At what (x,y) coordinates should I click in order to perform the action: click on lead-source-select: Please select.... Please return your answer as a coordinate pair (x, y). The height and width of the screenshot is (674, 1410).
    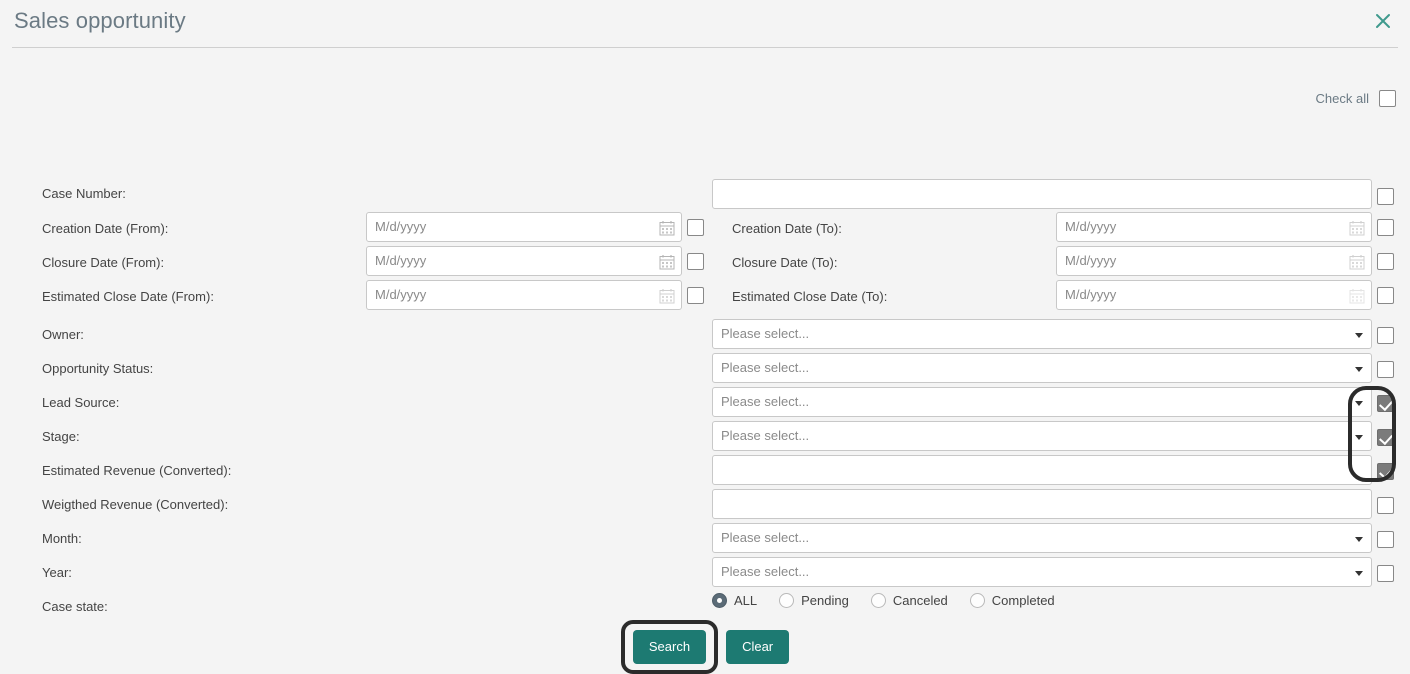
    Looking at the image, I should click on (1042, 402).